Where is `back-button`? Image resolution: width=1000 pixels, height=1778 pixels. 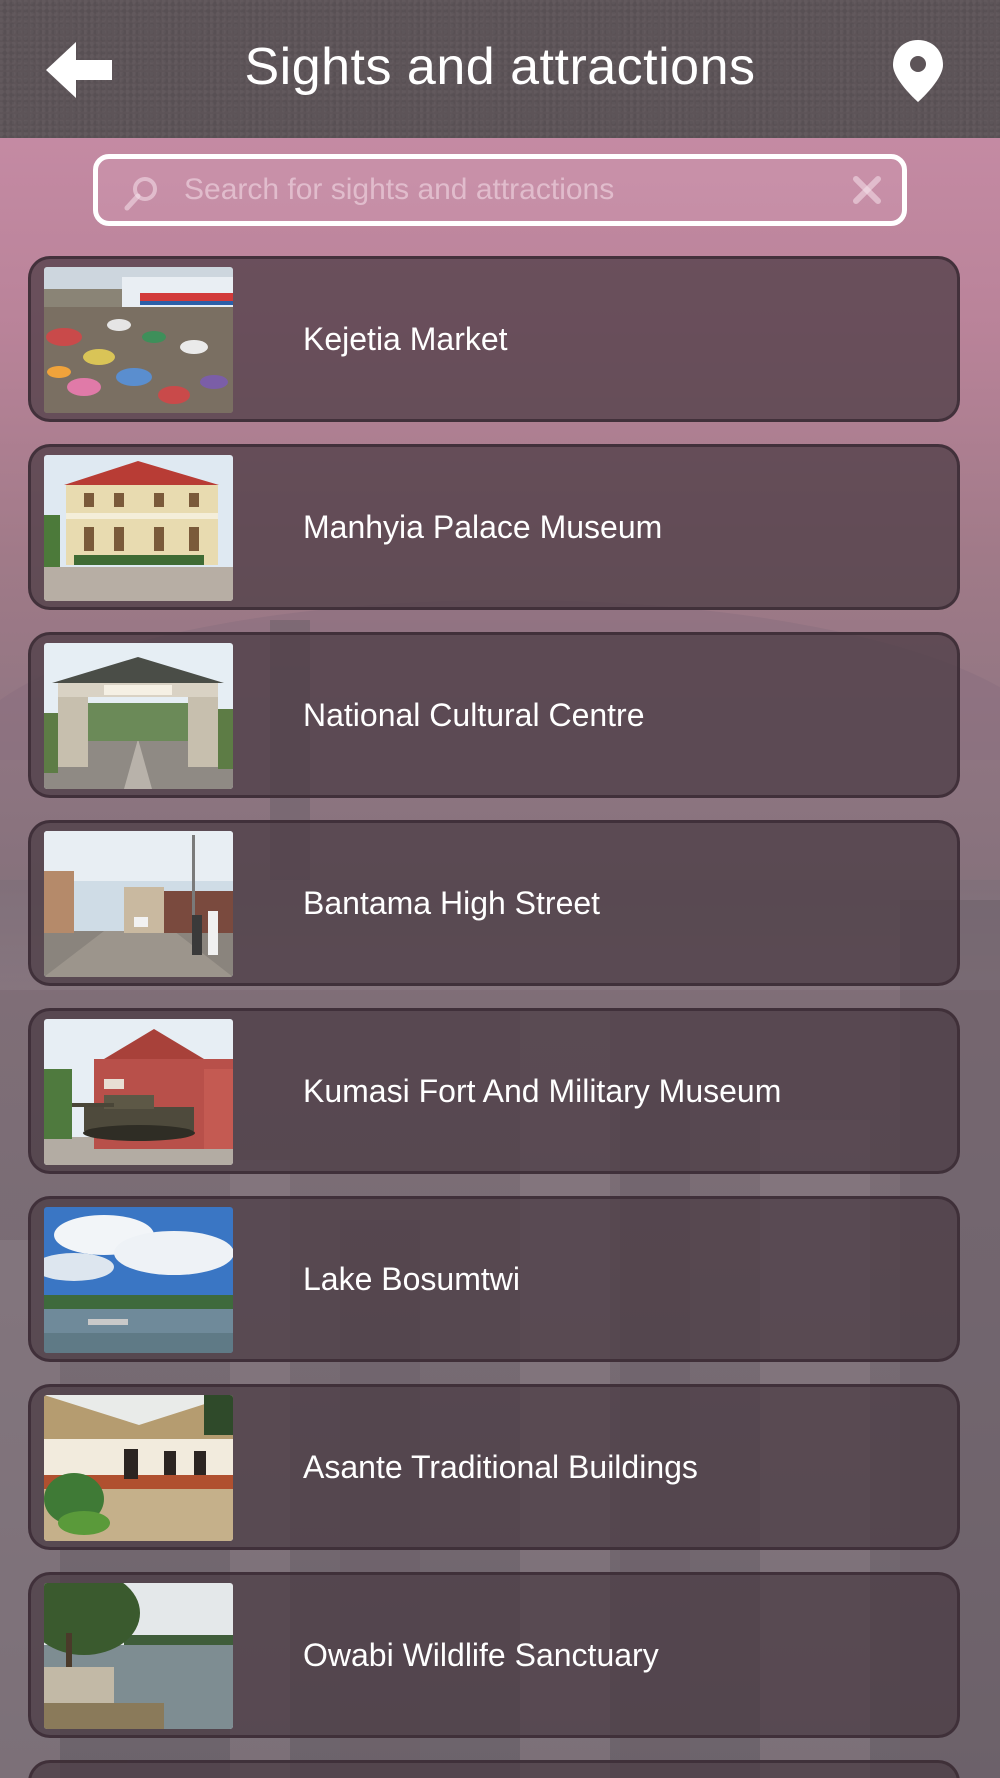 back-button is located at coordinates (81, 70).